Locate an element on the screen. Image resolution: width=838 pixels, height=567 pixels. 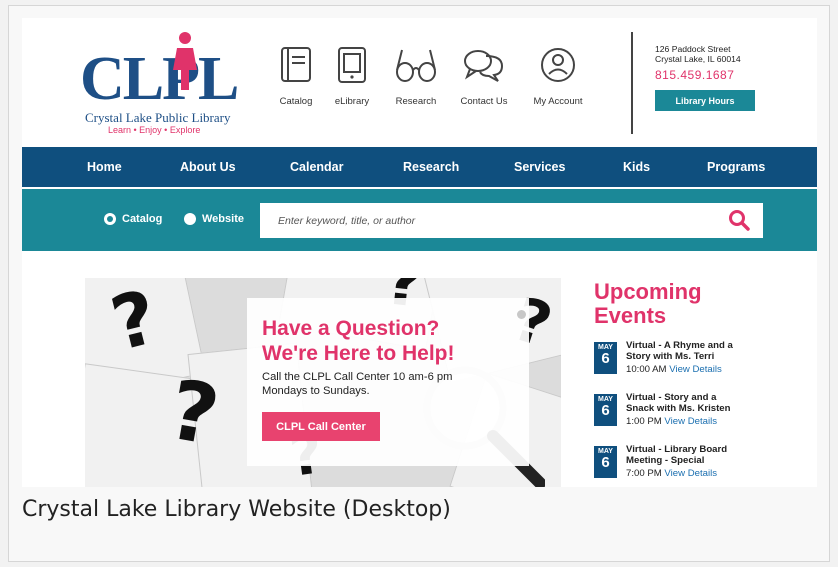
hero-title: Have a Question? We're Here to Help! is located at coordinates (358, 341).